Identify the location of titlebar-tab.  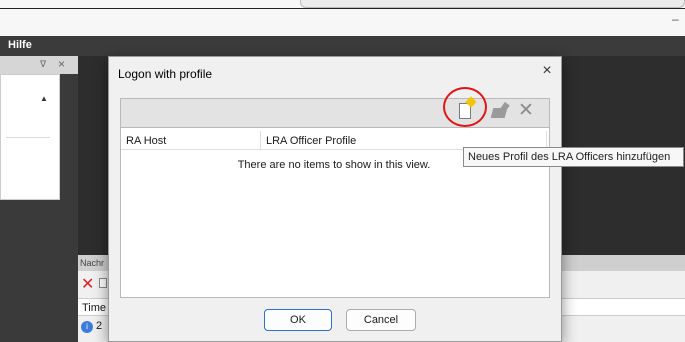
(492, 4).